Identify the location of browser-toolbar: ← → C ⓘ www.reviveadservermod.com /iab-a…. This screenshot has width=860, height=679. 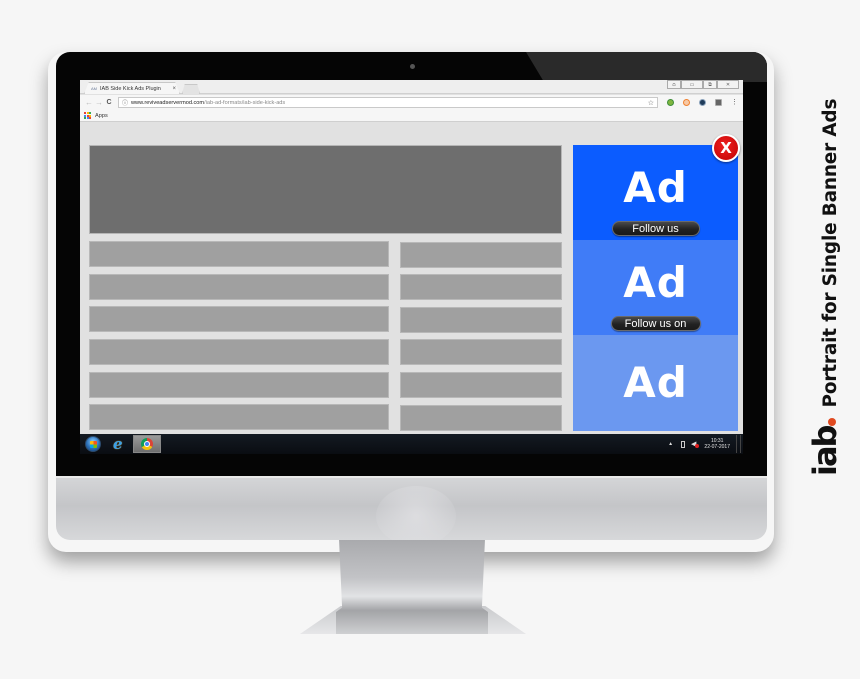
(411, 102).